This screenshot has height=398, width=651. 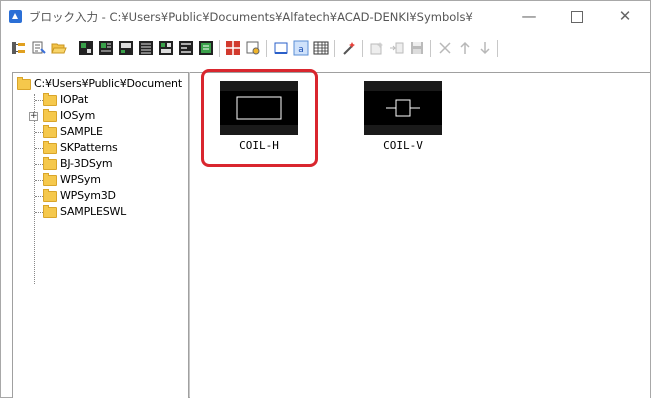 What do you see at coordinates (403, 145) in the screenshot?
I see `symbol-label: COIL-V` at bounding box center [403, 145].